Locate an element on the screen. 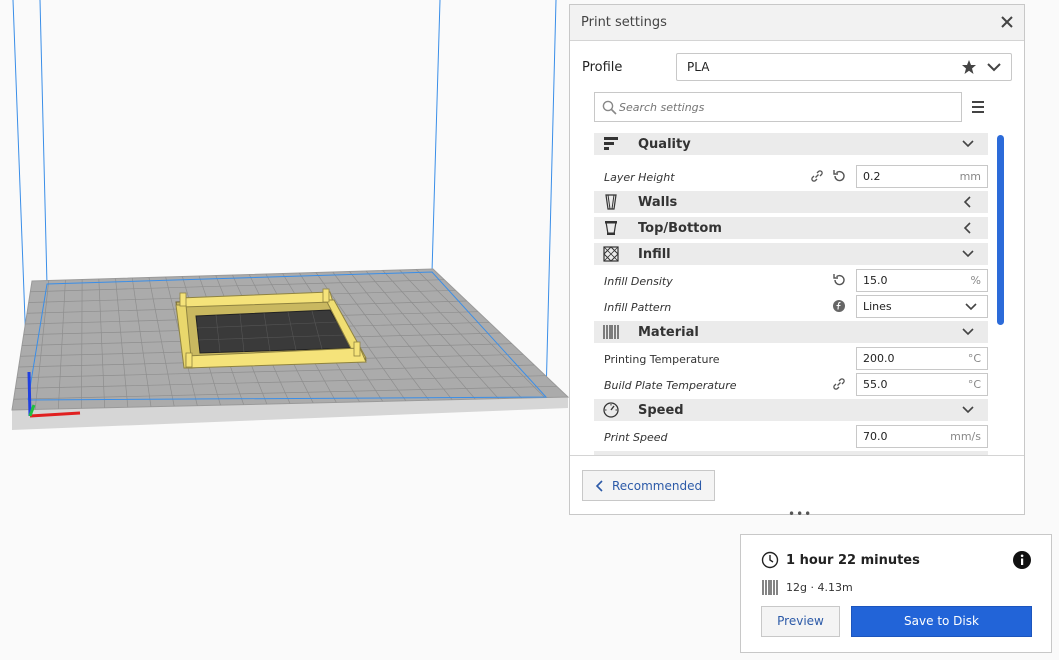 This screenshot has width=1059, height=660. info-icon is located at coordinates (1022, 560).